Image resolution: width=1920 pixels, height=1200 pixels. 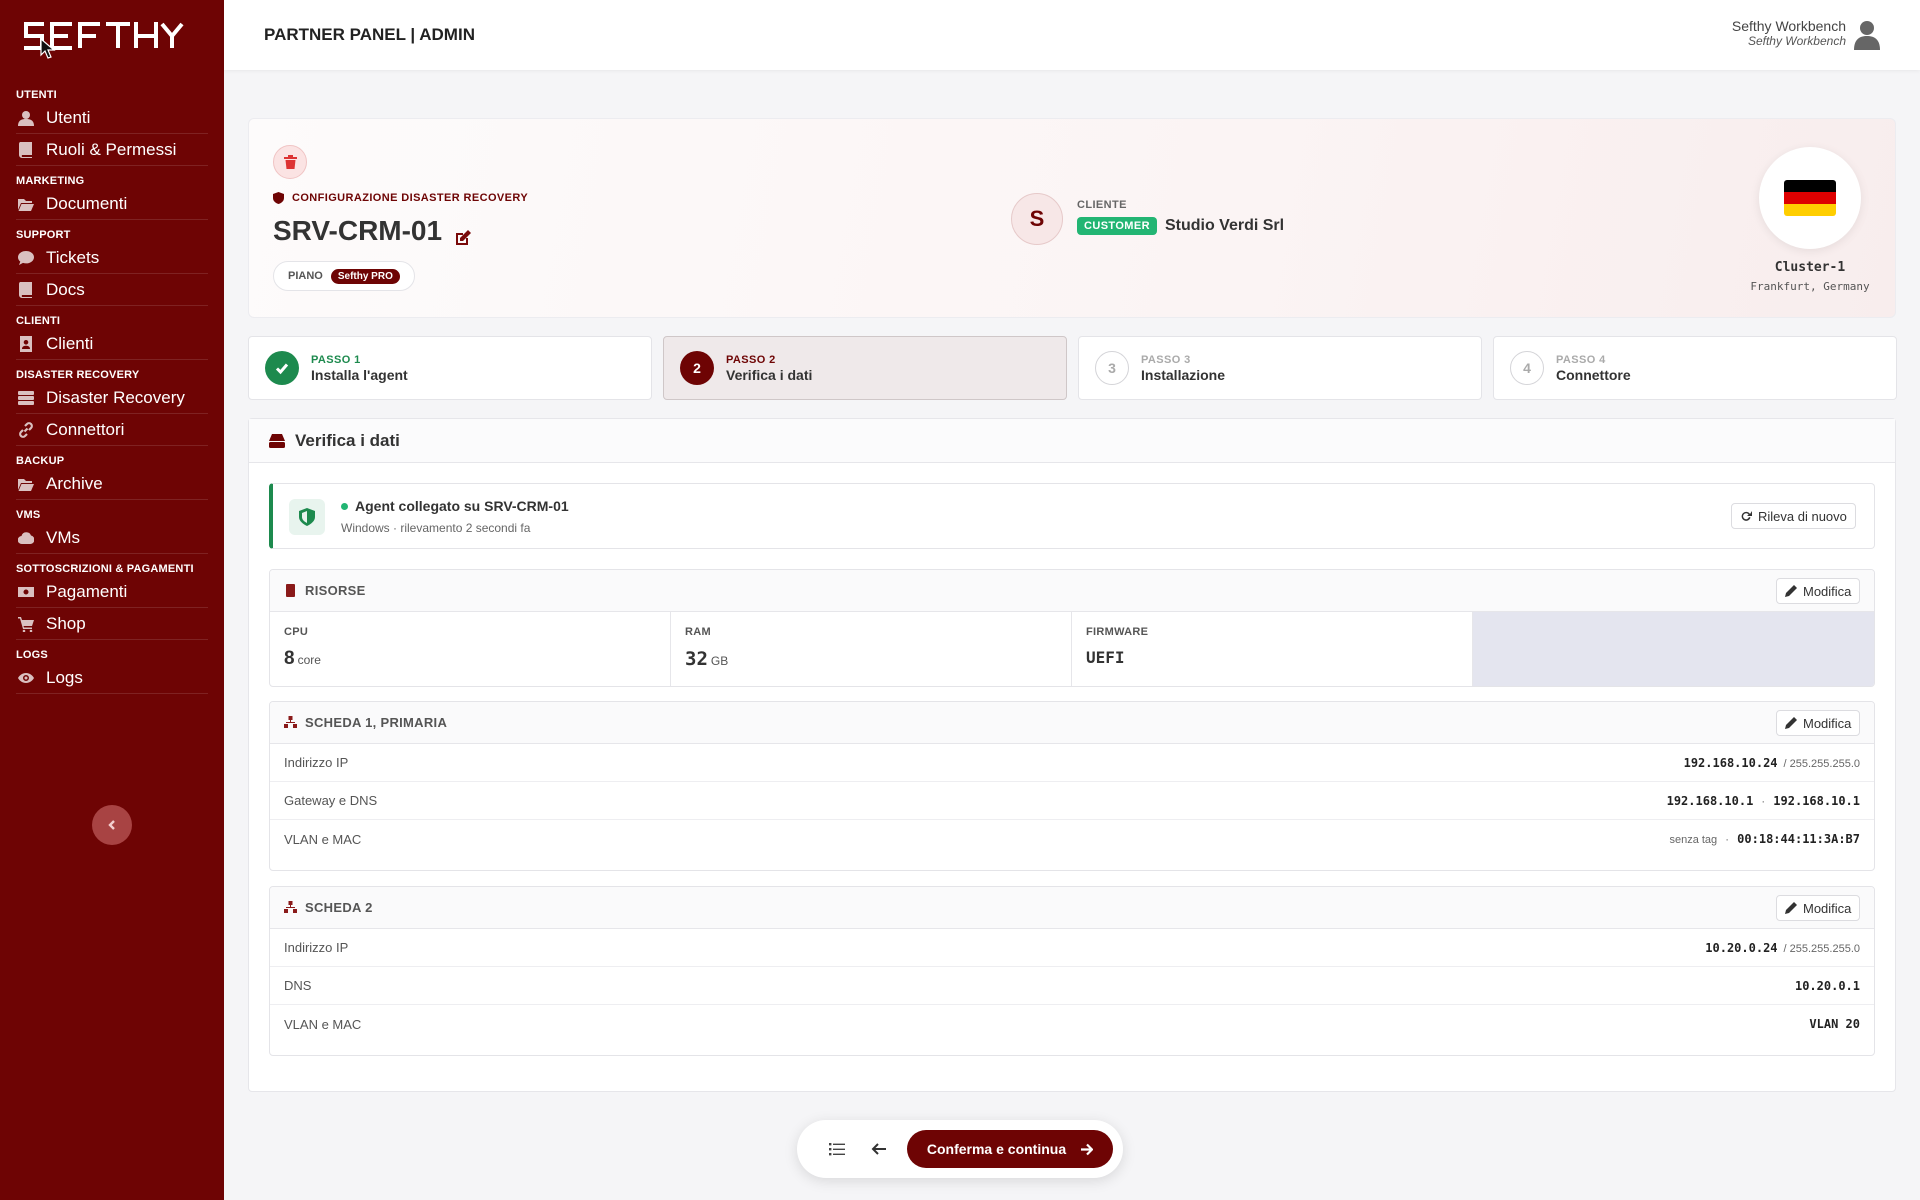 What do you see at coordinates (1072, 723) in the screenshot?
I see `nic1-header: SCHEDA 1, PRIMARIA Modifica` at bounding box center [1072, 723].